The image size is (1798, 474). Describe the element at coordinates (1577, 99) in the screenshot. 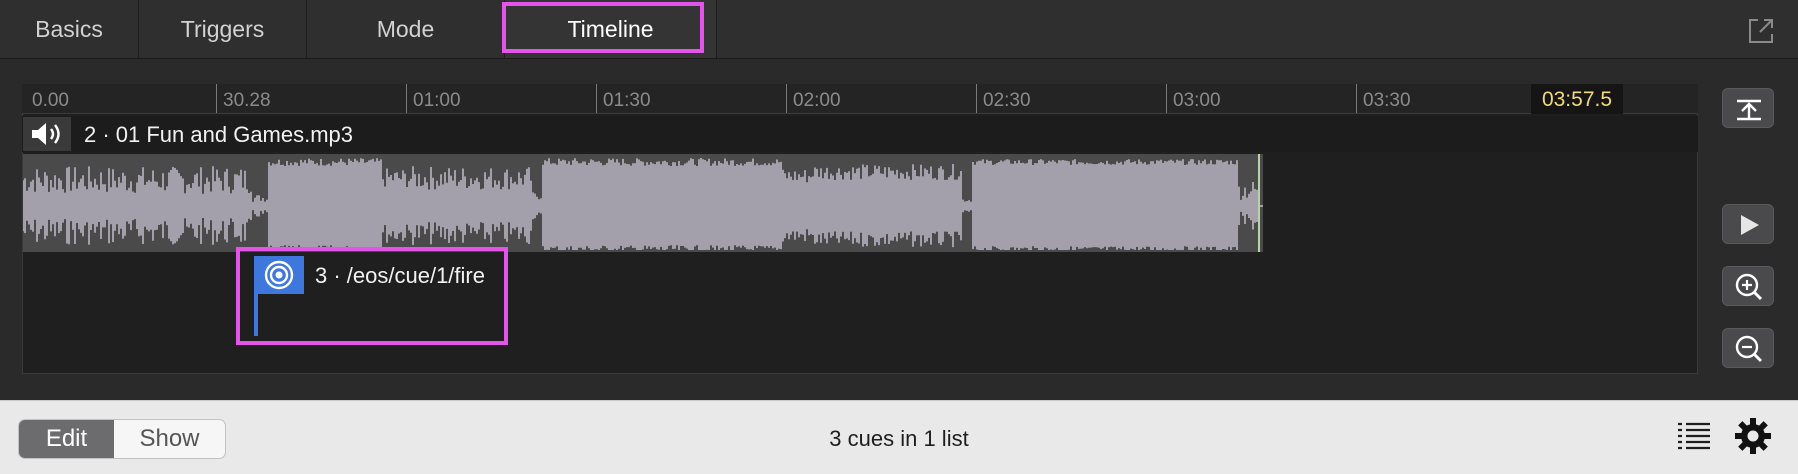

I see `current-time-display: 03:57.5` at that location.